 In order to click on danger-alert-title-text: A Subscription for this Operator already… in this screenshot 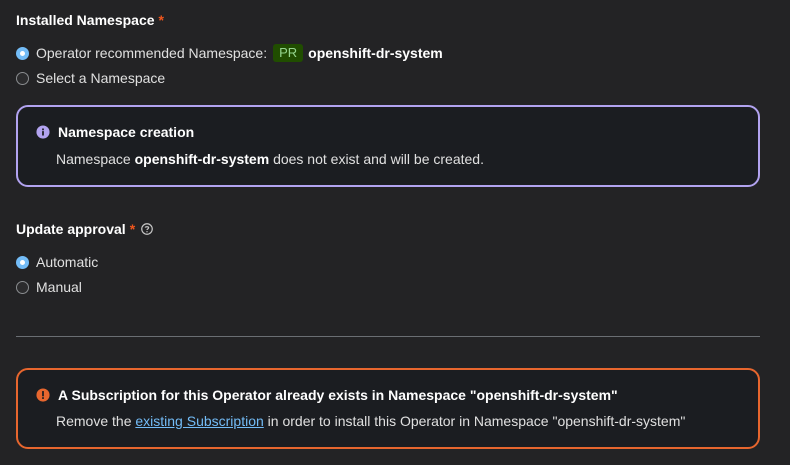, I will do `click(338, 395)`.